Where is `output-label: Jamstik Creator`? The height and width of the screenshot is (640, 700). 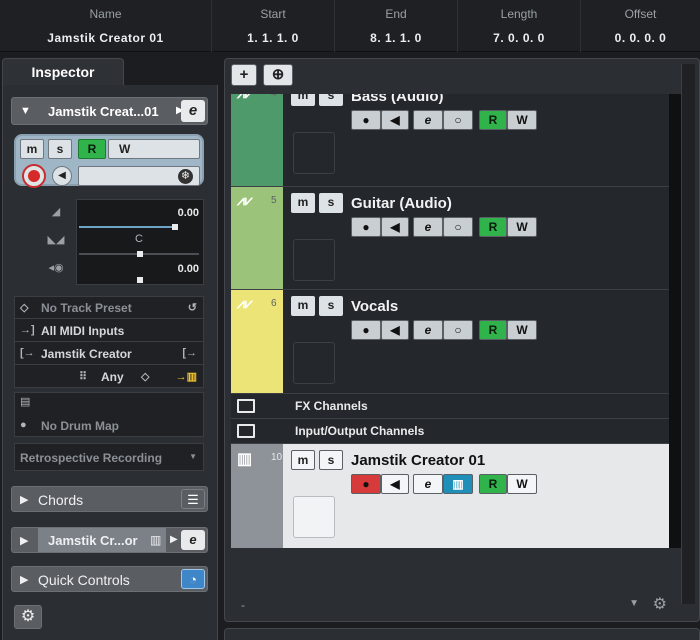 output-label: Jamstik Creator is located at coordinates (86, 354).